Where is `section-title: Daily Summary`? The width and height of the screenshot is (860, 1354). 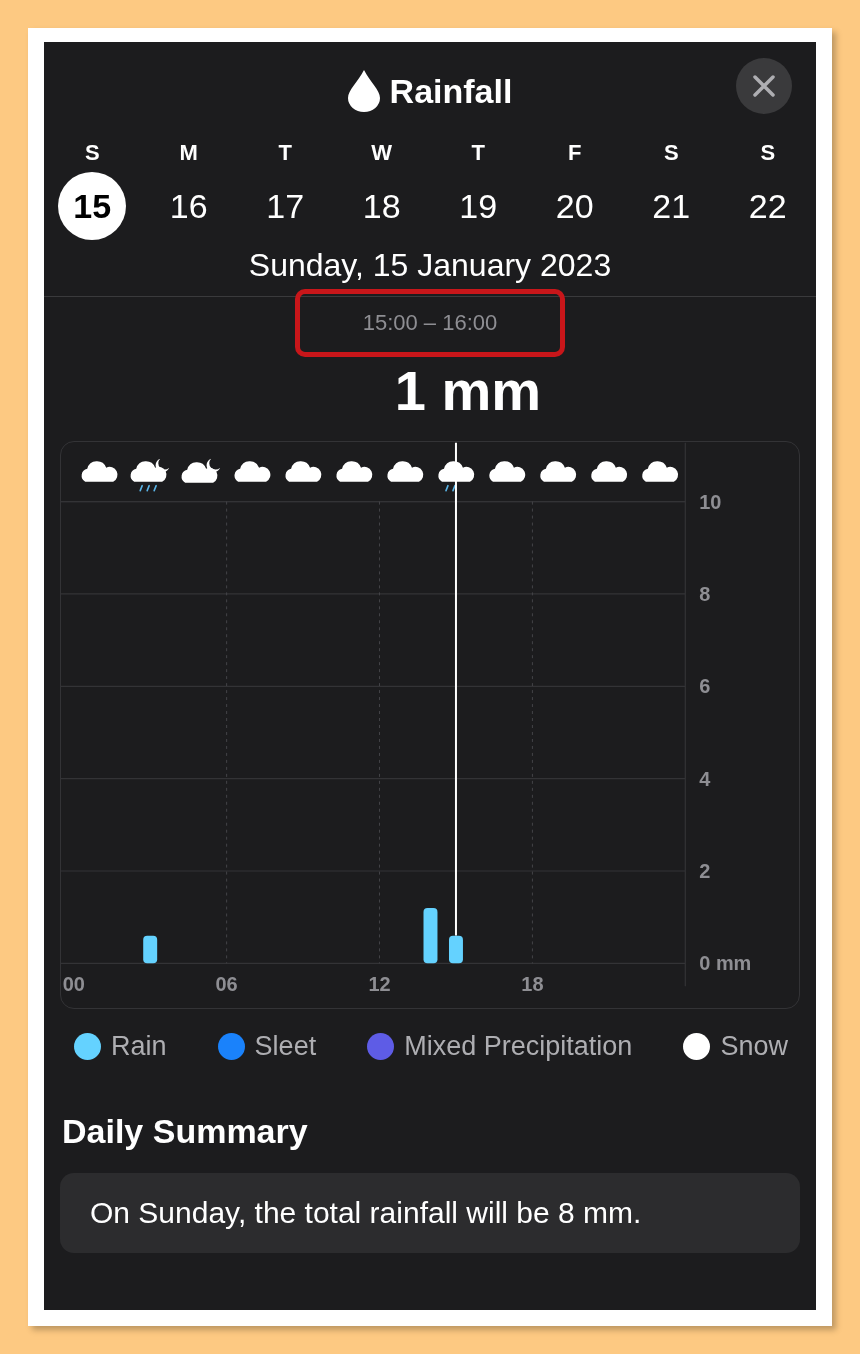 section-title: Daily Summary is located at coordinates (185, 1131).